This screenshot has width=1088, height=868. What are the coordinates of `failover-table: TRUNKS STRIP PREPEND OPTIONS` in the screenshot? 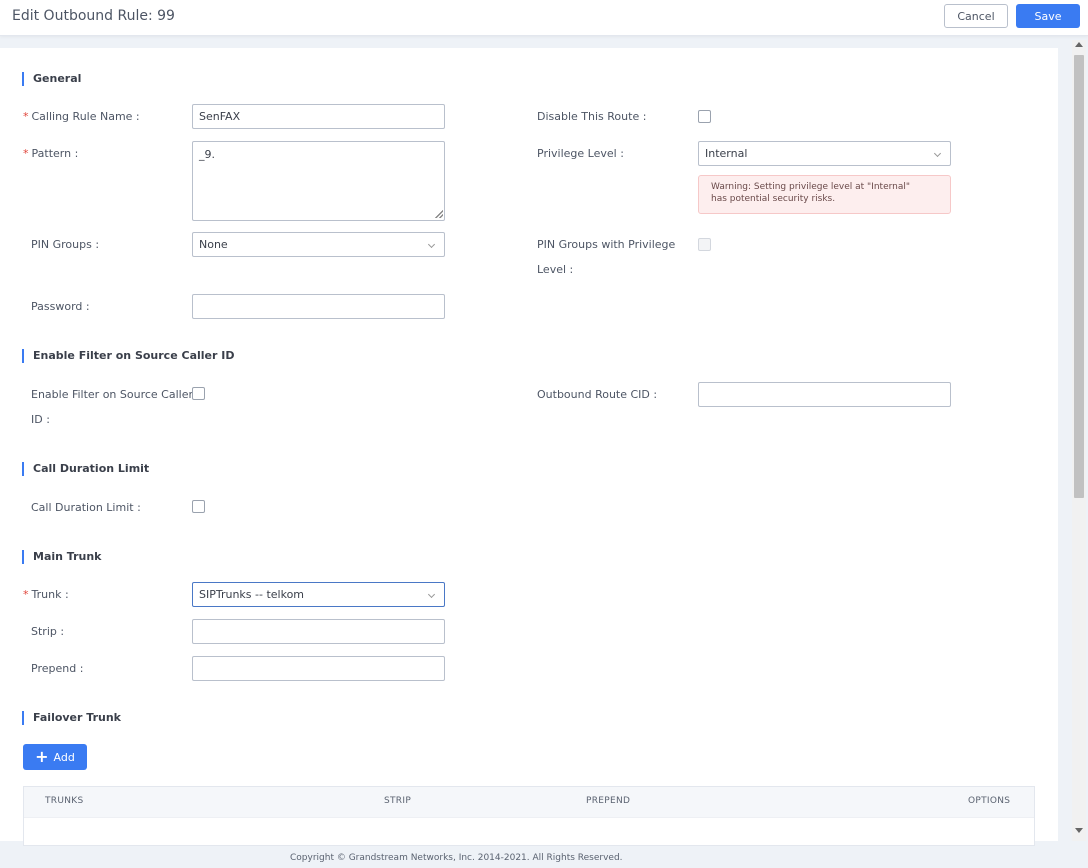 It's located at (529, 816).